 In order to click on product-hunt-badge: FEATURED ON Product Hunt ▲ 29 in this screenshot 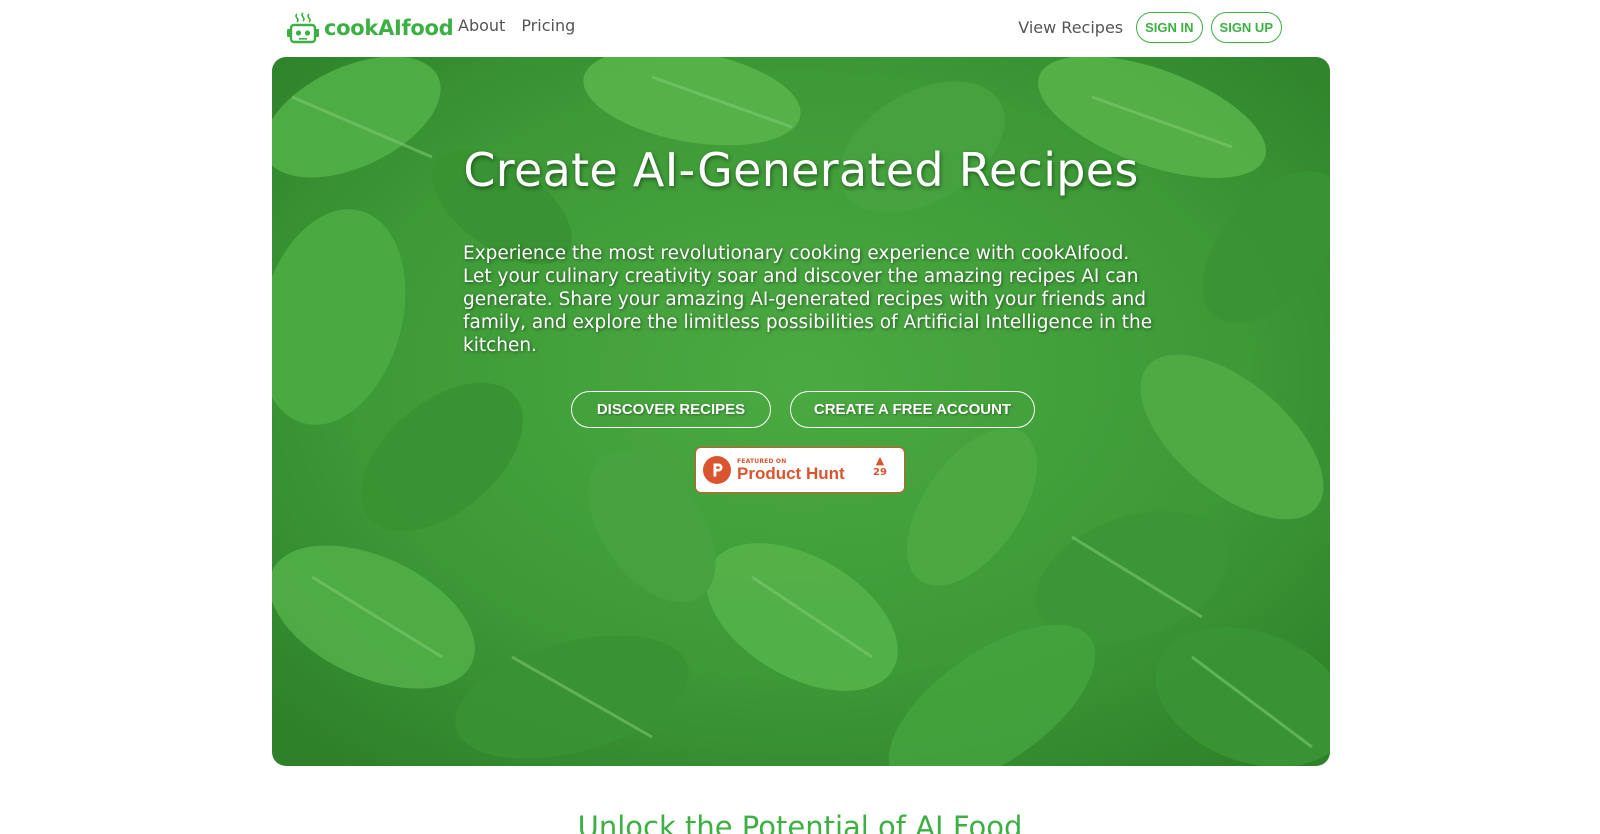, I will do `click(800, 470)`.